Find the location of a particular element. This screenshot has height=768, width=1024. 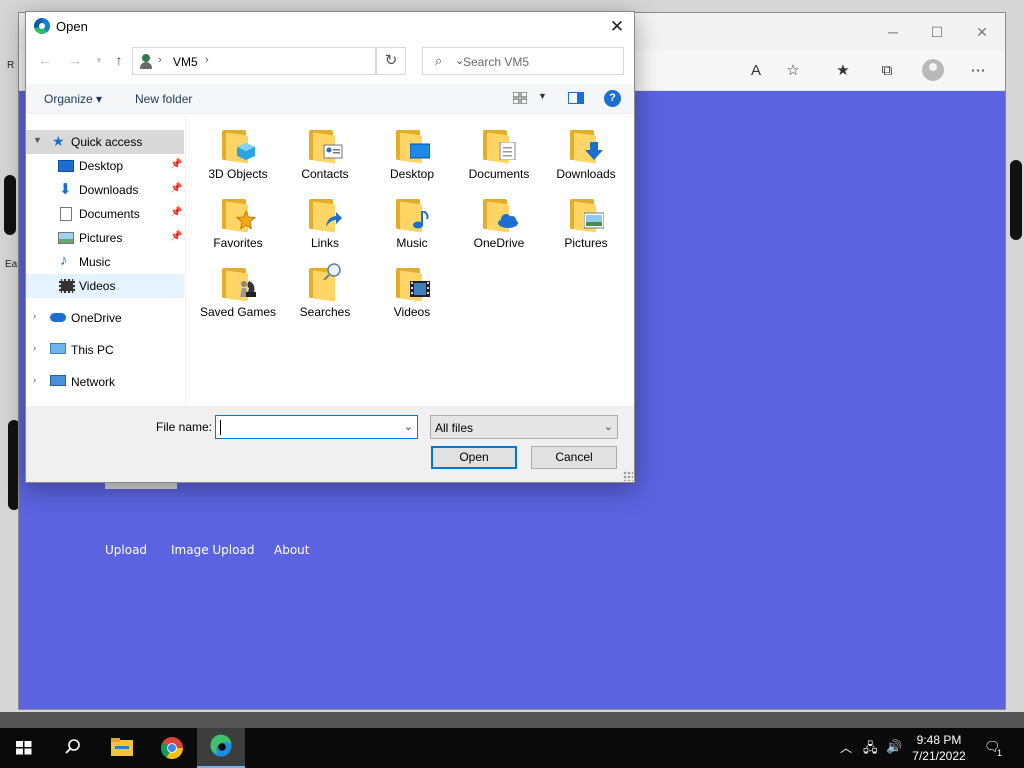

breadcrumb: VM5 is located at coordinates (185, 62).